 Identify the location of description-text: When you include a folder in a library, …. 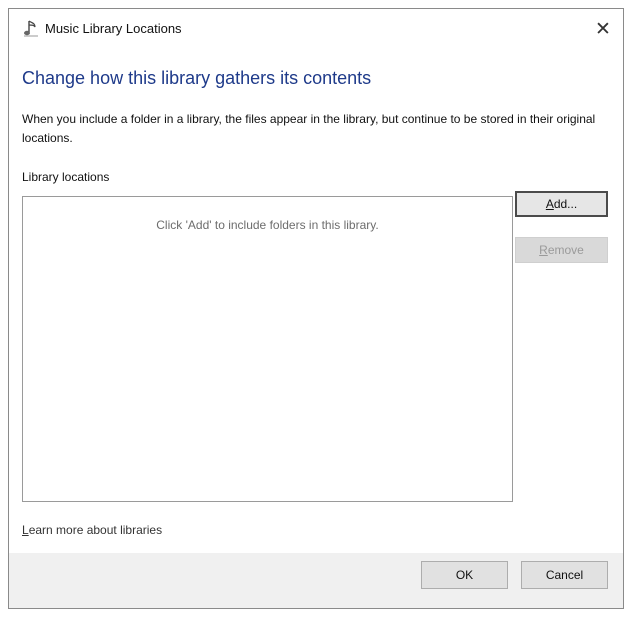
(309, 128).